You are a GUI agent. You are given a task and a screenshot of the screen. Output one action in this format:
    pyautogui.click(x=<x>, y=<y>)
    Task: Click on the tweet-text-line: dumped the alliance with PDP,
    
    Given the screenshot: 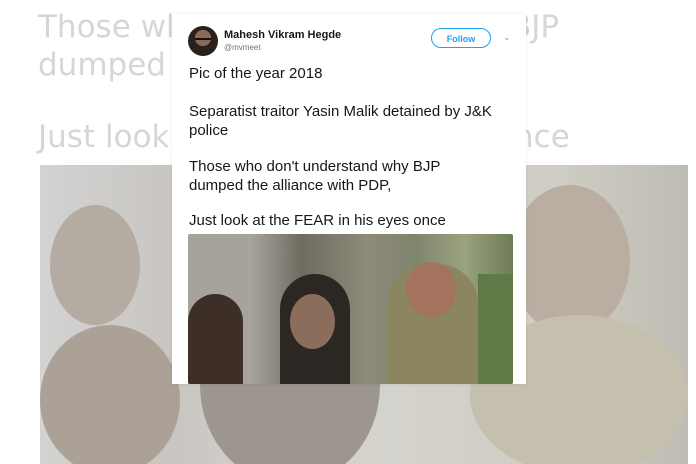 What is the action you would take?
    pyautogui.click(x=290, y=185)
    